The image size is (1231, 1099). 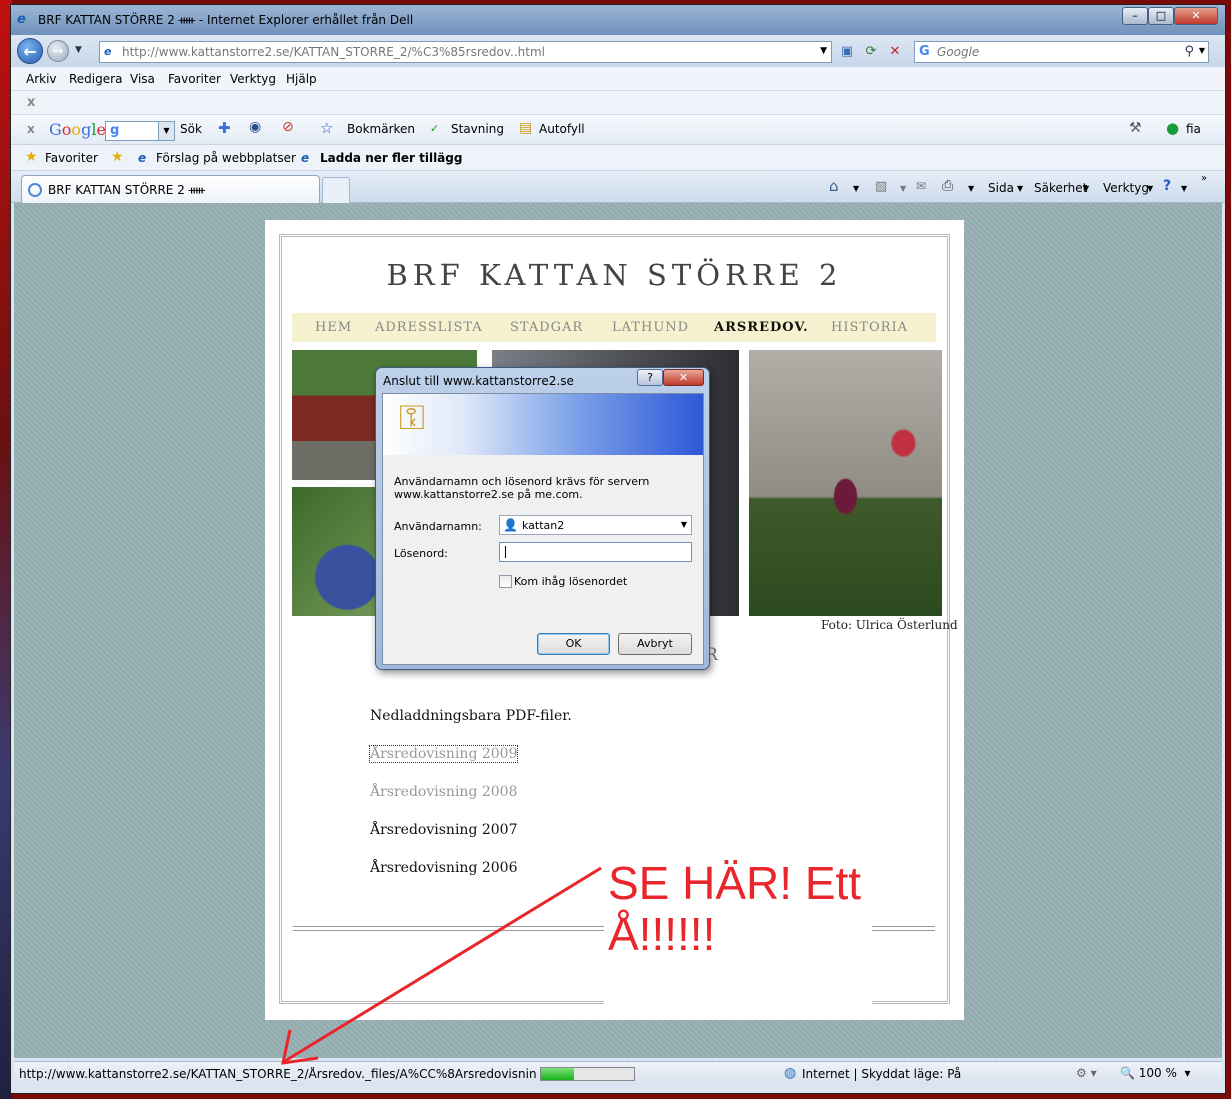 What do you see at coordinates (443, 868) in the screenshot?
I see `pdf-link-2006: Årsredovisning 2006` at bounding box center [443, 868].